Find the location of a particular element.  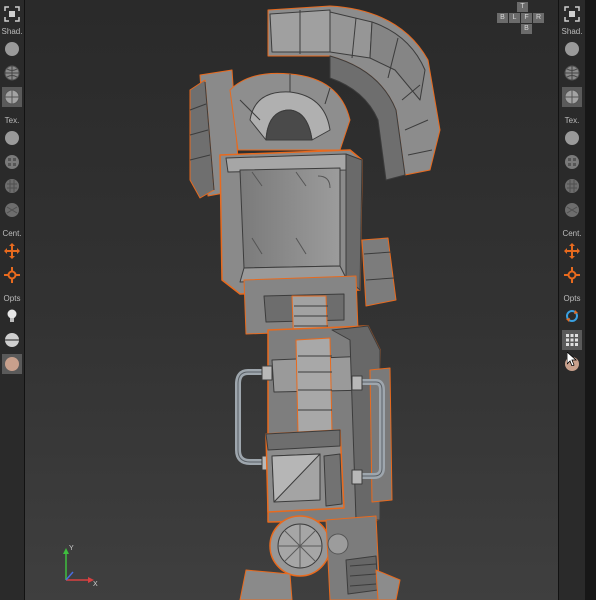

view-cube-left: B is located at coordinates (502, 18).